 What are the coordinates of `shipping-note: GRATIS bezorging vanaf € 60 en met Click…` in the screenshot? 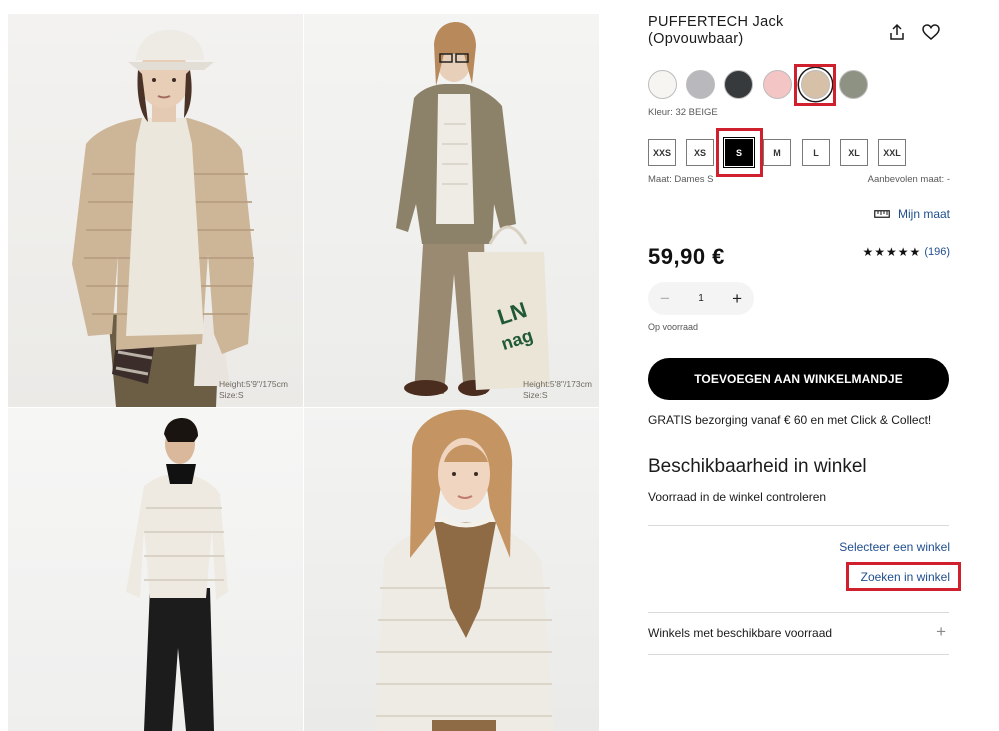 It's located at (790, 420).